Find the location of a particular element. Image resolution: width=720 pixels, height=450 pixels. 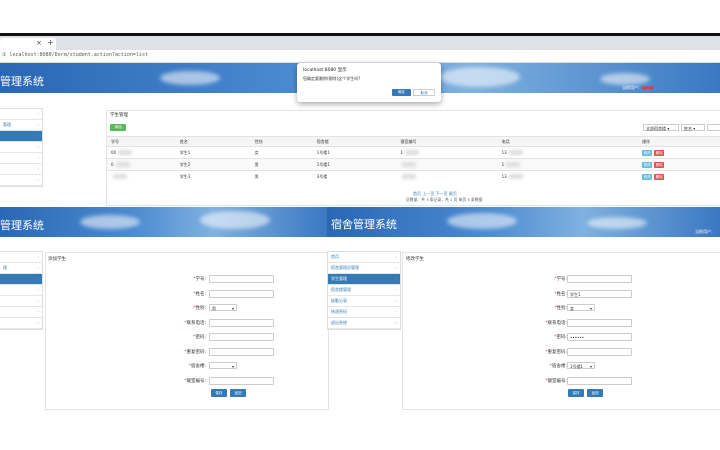

sidebar-item: 修改密码 › is located at coordinates (364, 312).